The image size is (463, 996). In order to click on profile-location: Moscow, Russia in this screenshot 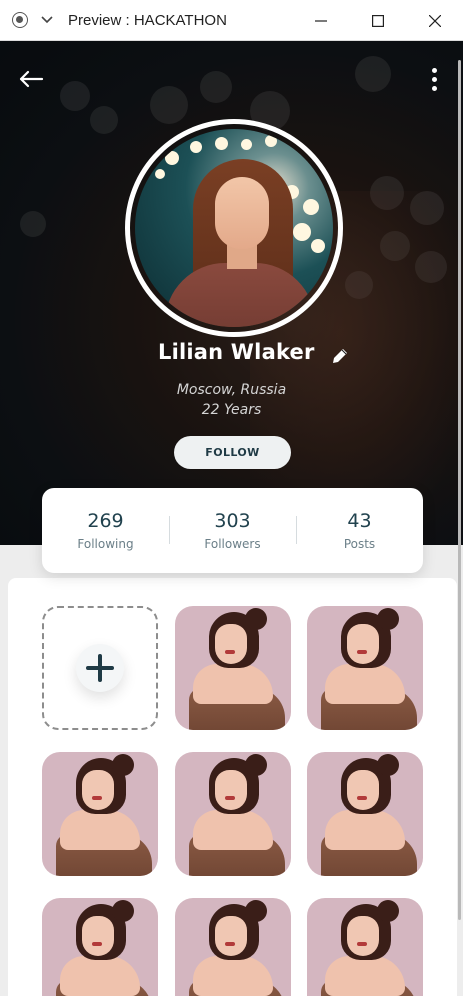, I will do `click(231, 390)`.